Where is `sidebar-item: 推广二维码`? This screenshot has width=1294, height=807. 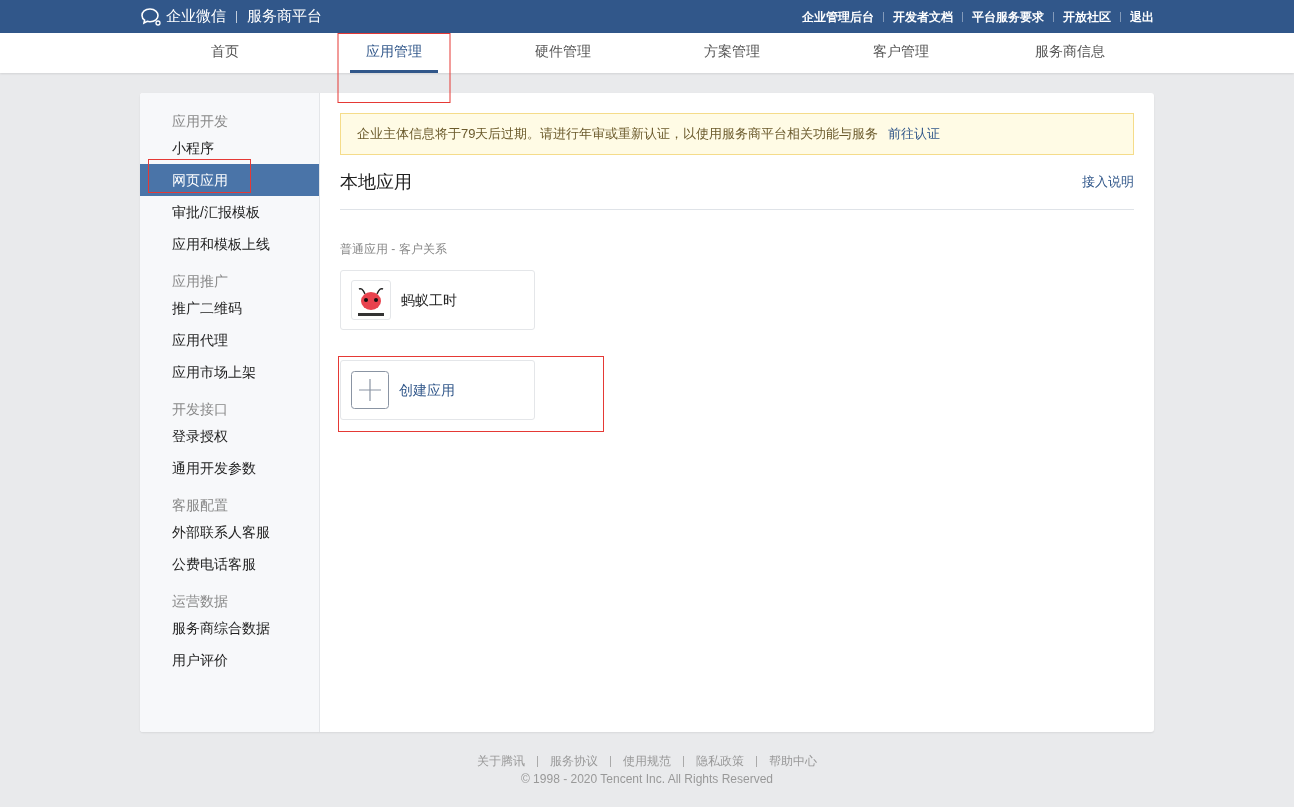
sidebar-item: 推广二维码 is located at coordinates (229, 308).